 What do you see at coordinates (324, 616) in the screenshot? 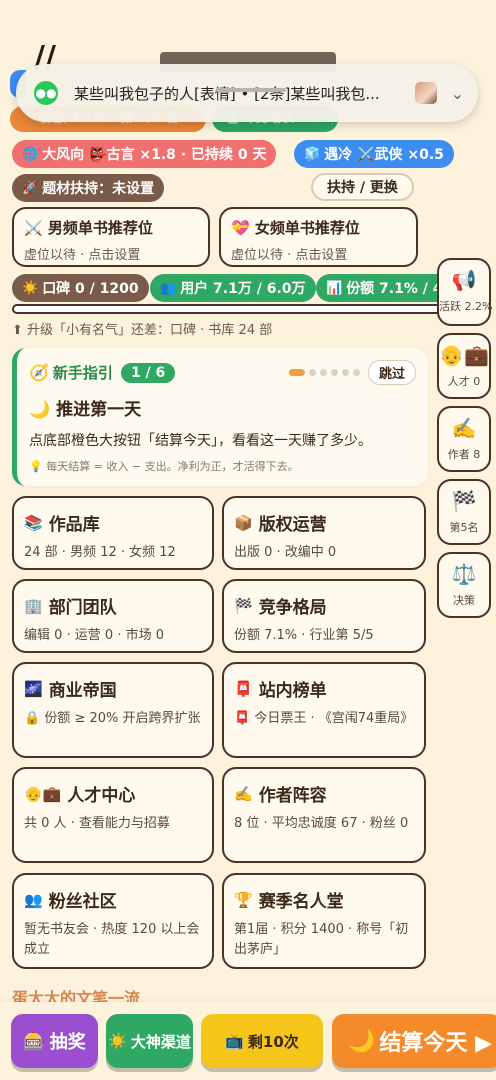
I see `competition-card: 🏁 竞争格局 份额 7.1% · 行业第 5/5` at bounding box center [324, 616].